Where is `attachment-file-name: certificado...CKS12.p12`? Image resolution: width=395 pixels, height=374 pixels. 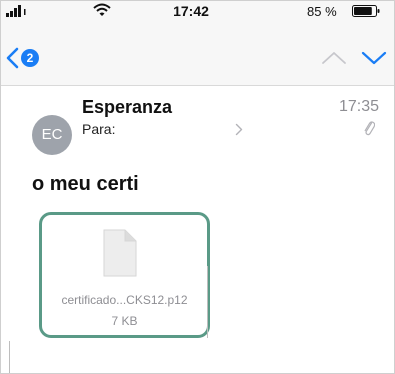 attachment-file-name: certificado...CKS12.p12 is located at coordinates (124, 300).